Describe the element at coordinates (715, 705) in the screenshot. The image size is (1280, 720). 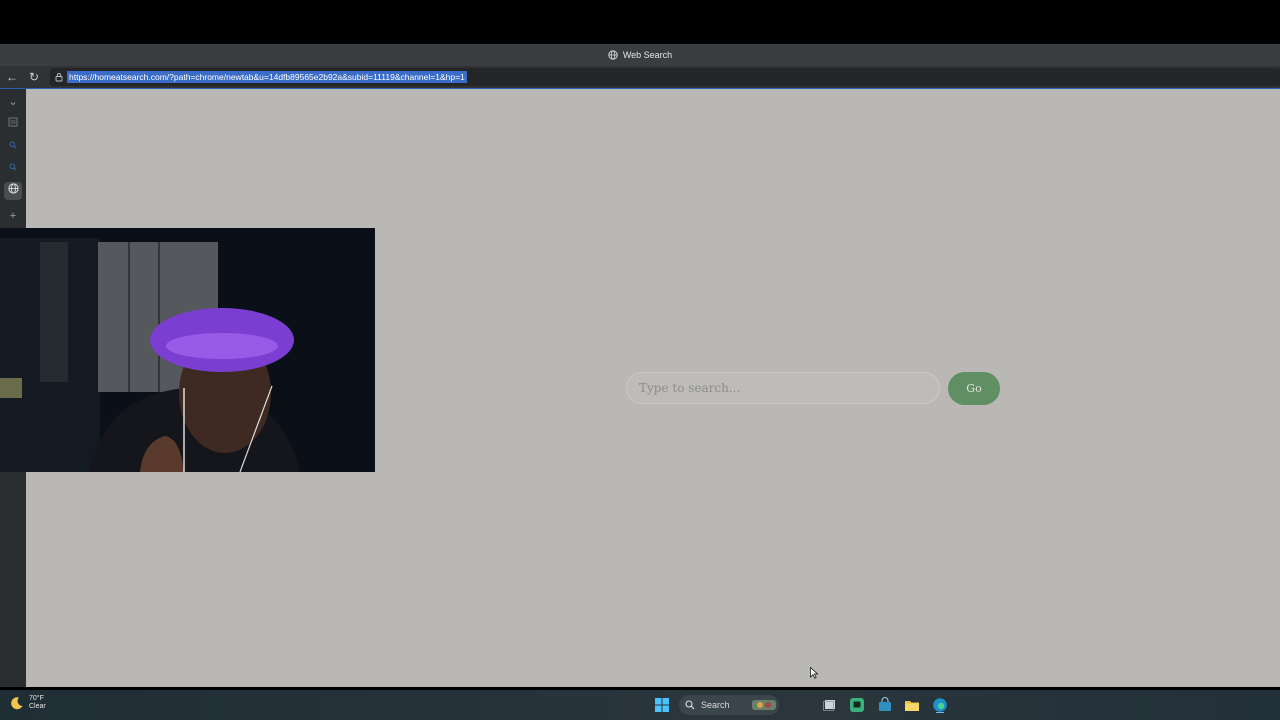
I see `taskbar-search-label: Search` at that location.